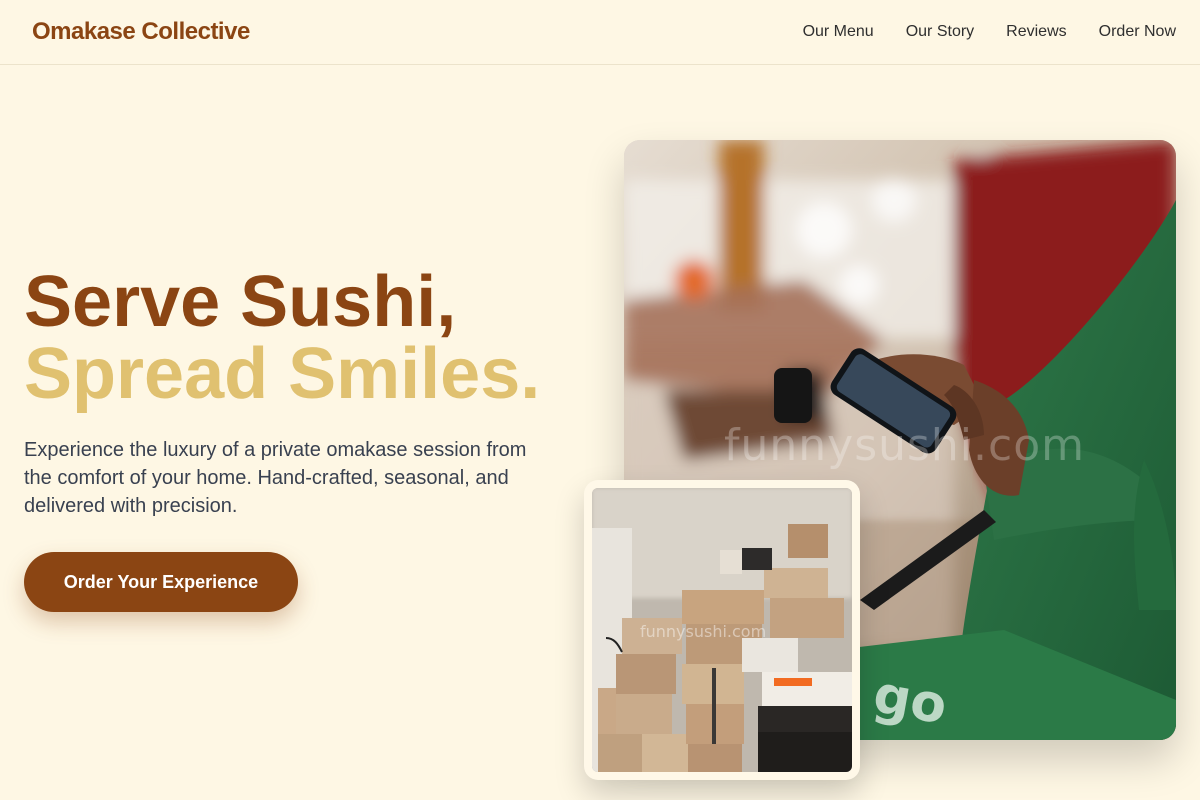 Image resolution: width=1200 pixels, height=800 pixels. I want to click on nav-link-order-now: Order Now, so click(1137, 32).